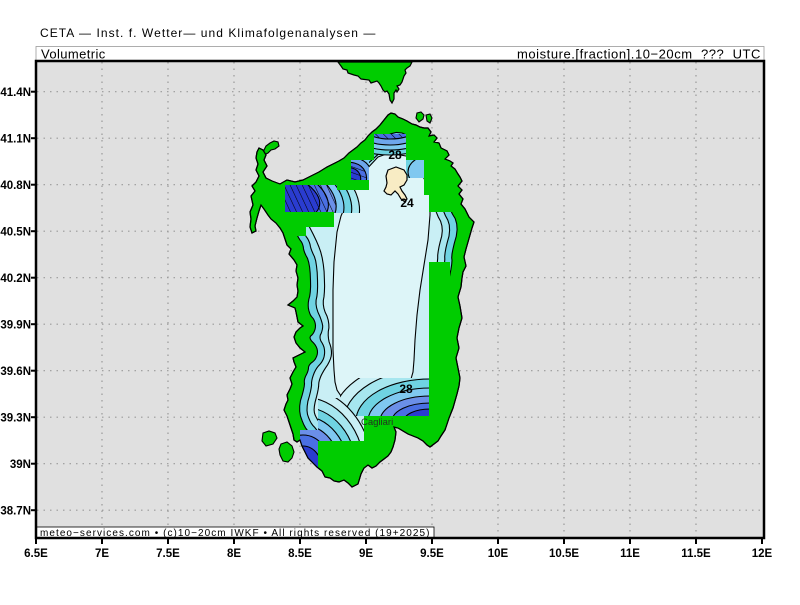 This screenshot has width=800, height=605. I want to click on svg-text: 12E, so click(762, 554).